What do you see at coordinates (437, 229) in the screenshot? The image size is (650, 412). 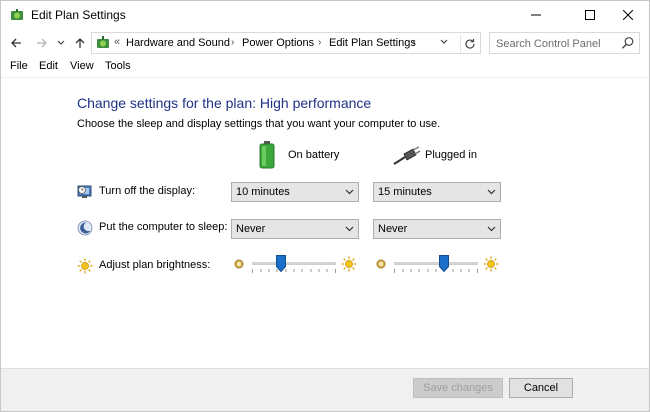 I see `sleep-plugged-in-select: Never` at bounding box center [437, 229].